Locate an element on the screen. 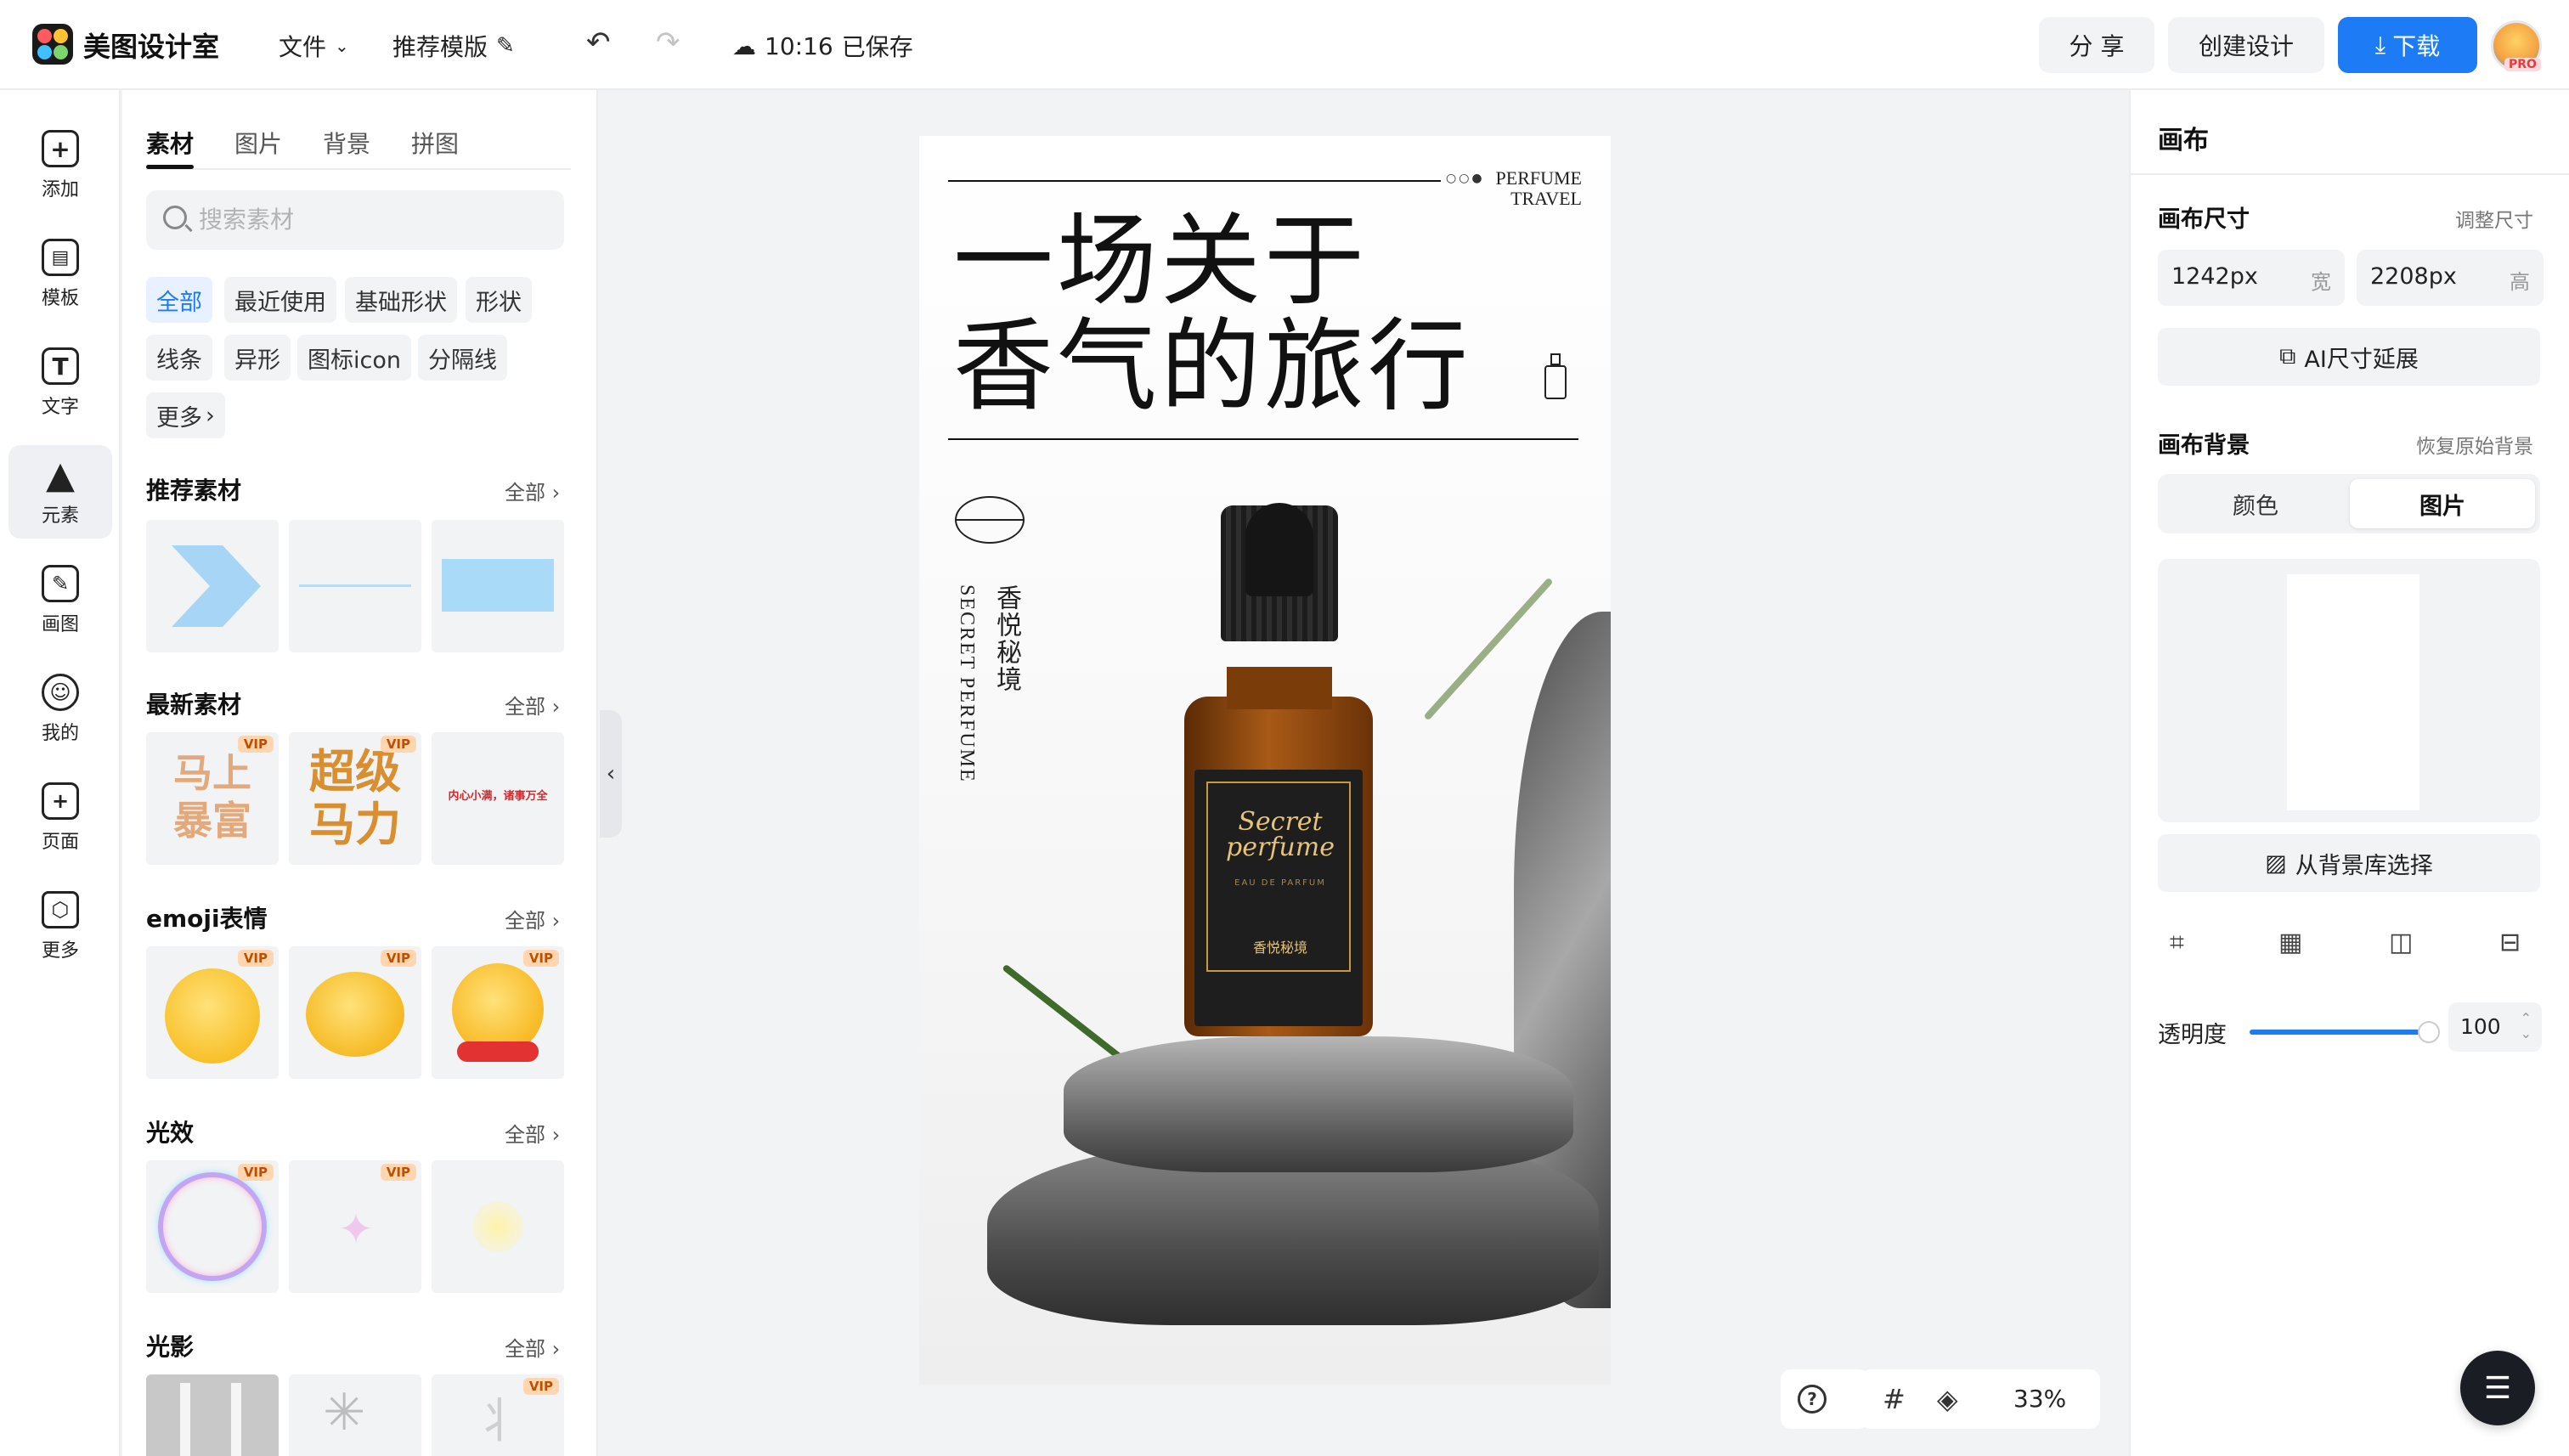 The height and width of the screenshot is (1456, 2569). material-thumb: ✦ VIP is located at coordinates (355, 1227).